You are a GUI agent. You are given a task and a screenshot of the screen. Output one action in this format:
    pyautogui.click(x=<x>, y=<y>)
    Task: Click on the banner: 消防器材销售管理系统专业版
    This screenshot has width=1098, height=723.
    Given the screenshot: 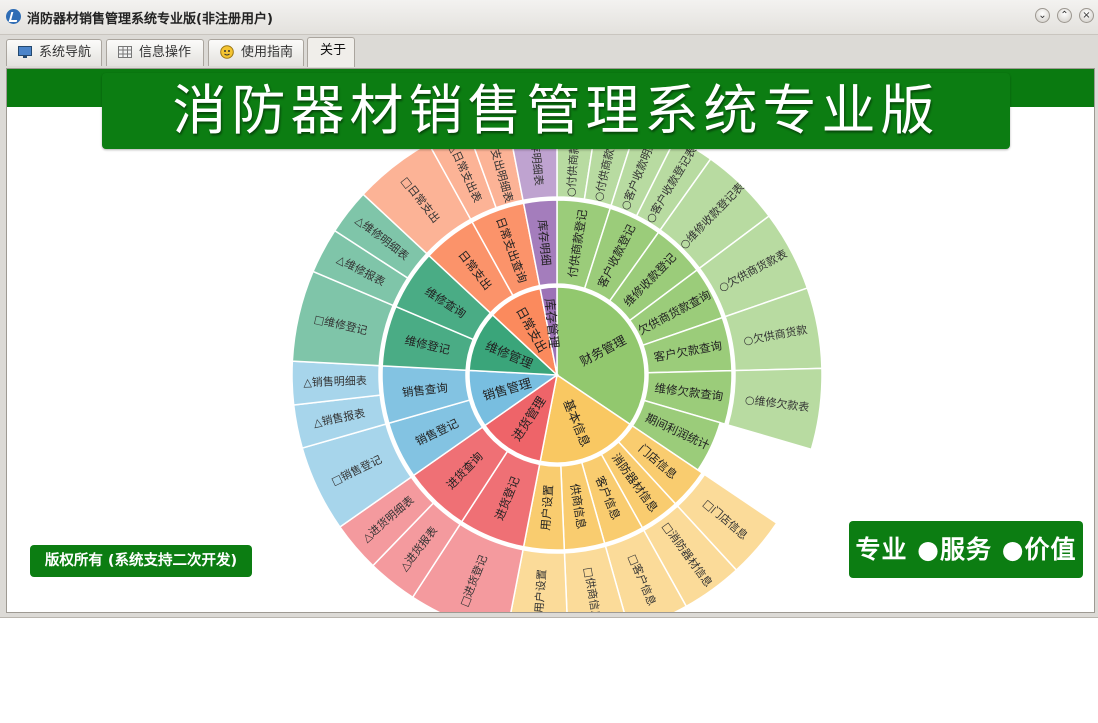 What is the action you would take?
    pyautogui.click(x=556, y=111)
    